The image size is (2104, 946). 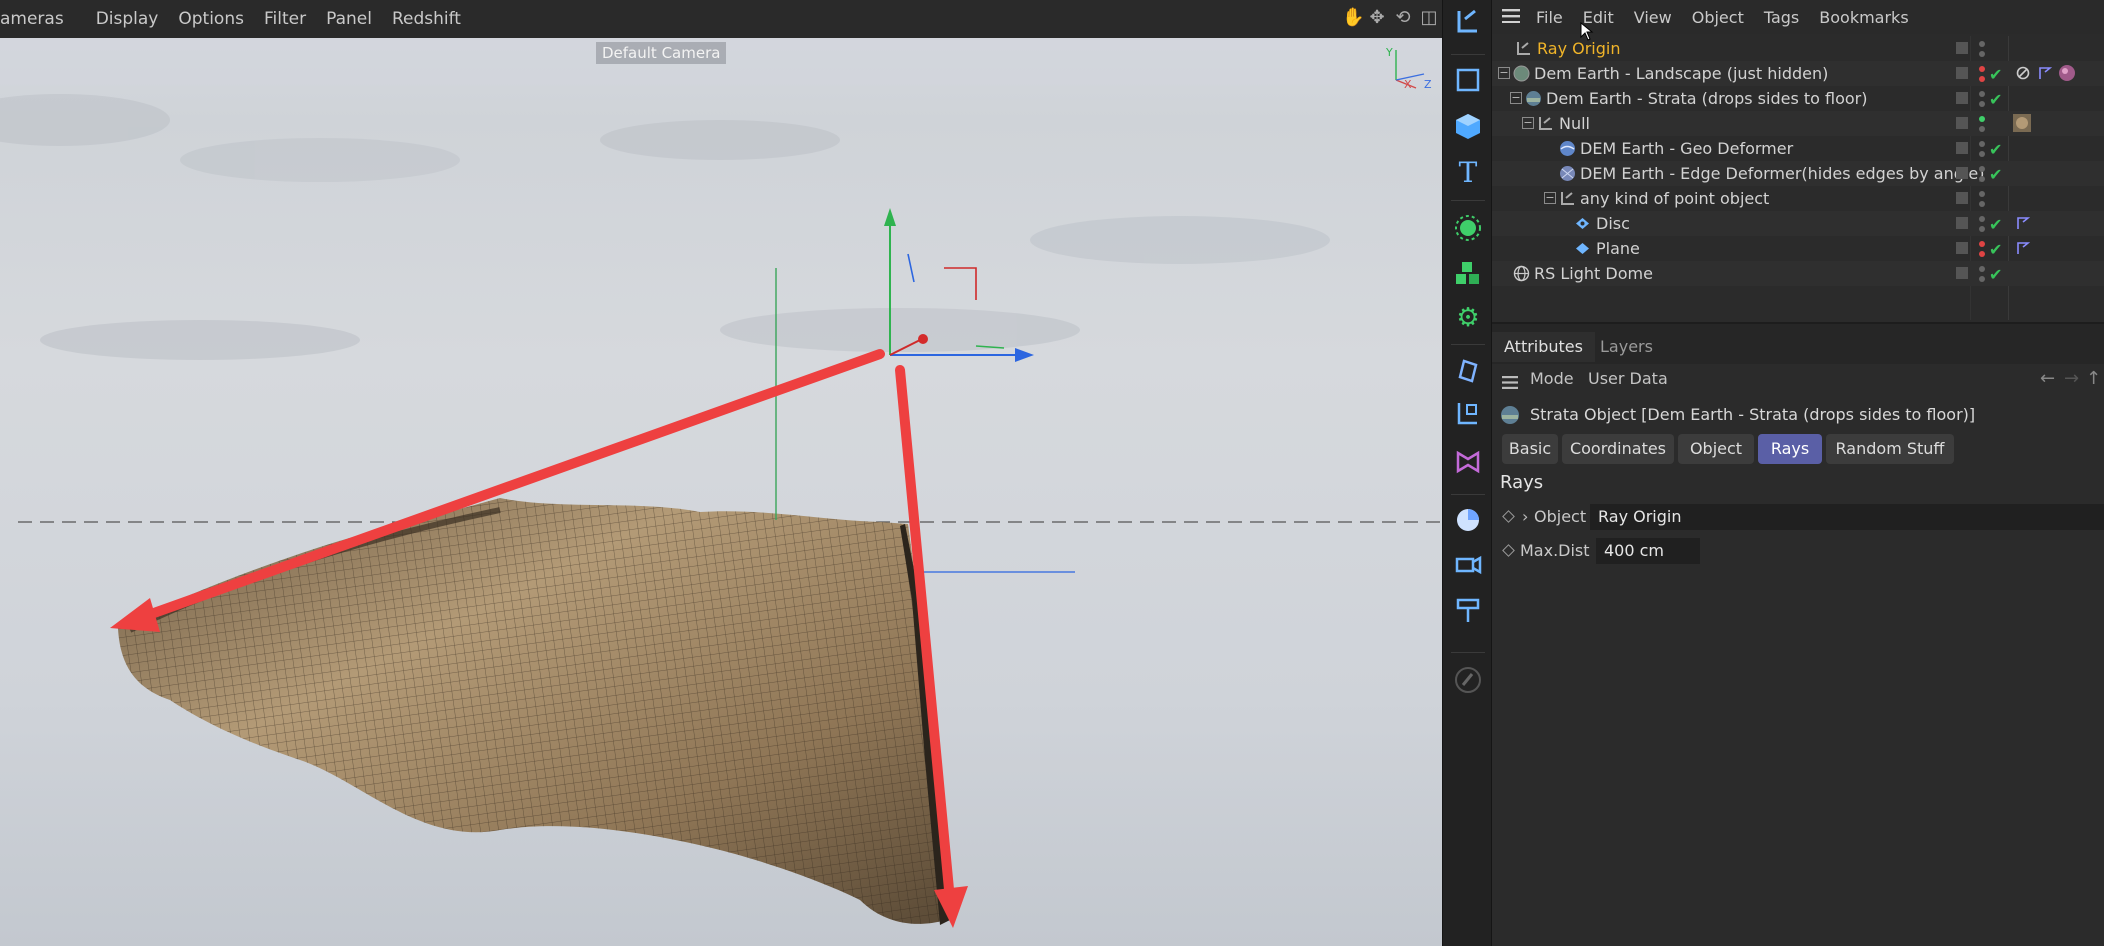 I want to click on sketch-icon, so click(x=1468, y=610).